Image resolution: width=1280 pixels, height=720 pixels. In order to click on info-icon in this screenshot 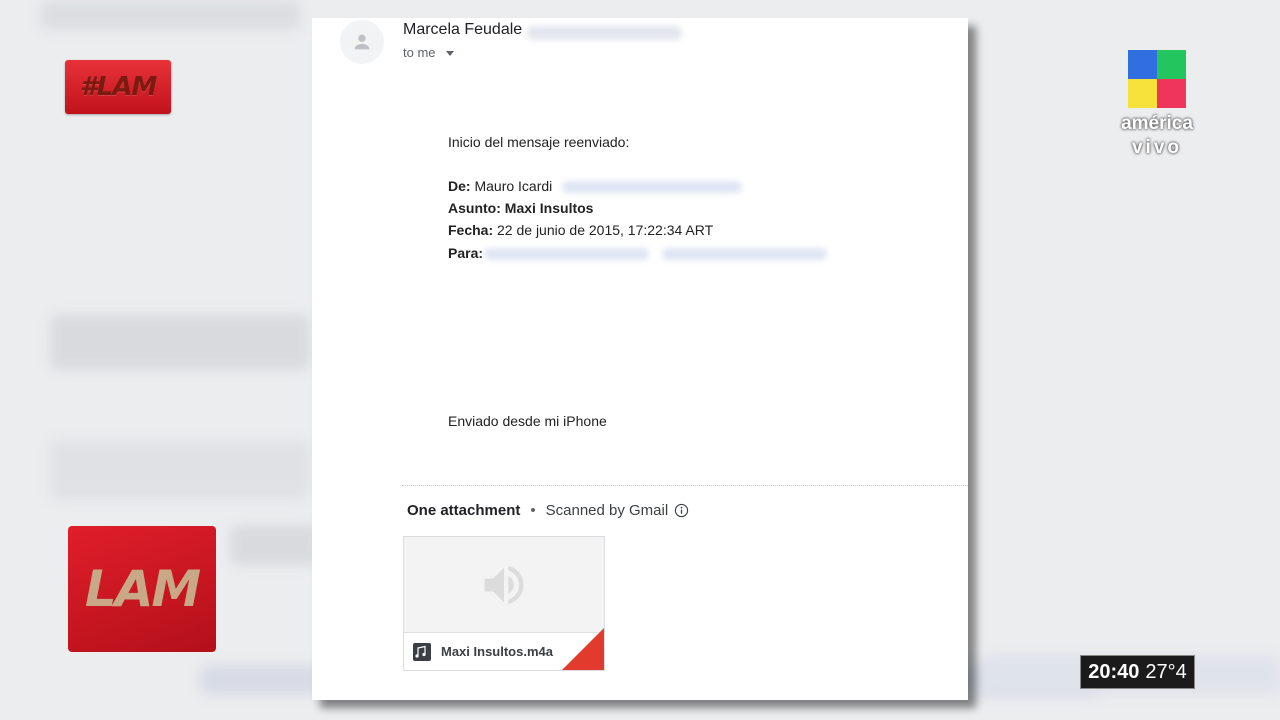, I will do `click(681, 510)`.